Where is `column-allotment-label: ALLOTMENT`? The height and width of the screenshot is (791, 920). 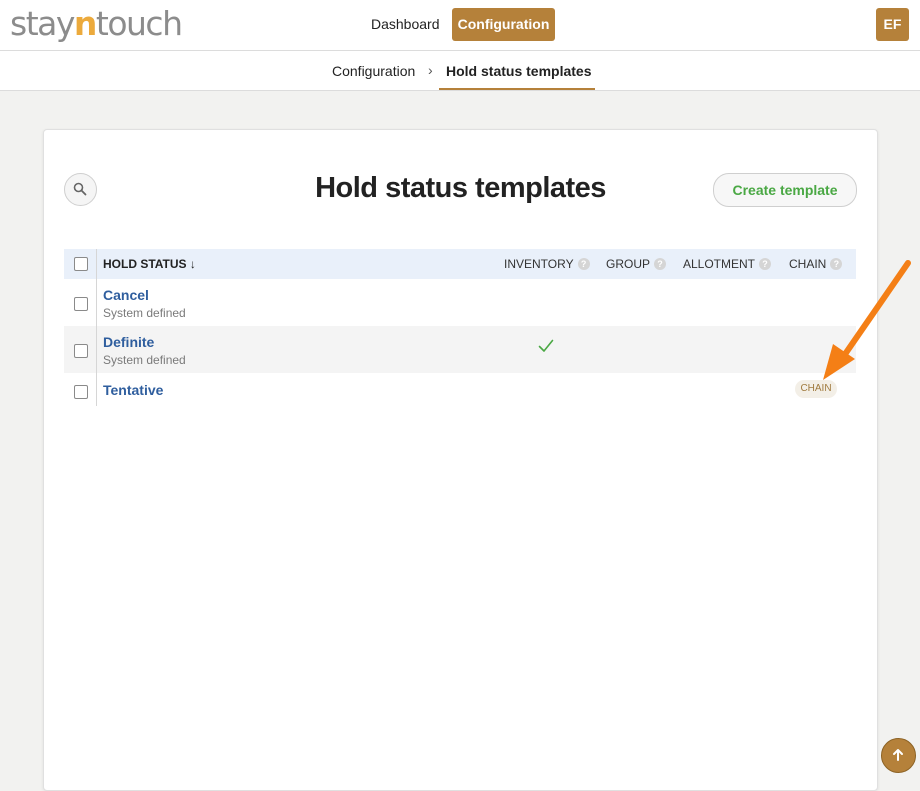
column-allotment-label: ALLOTMENT is located at coordinates (719, 264).